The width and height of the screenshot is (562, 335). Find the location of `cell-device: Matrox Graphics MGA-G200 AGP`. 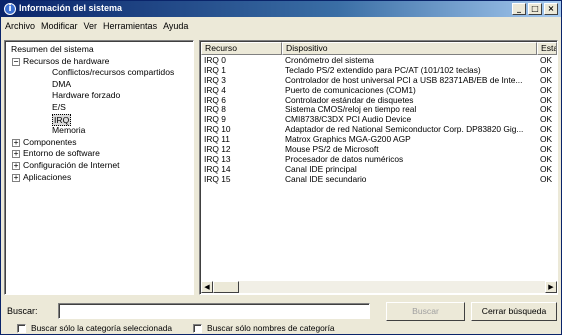

cell-device: Matrox Graphics MGA-G200 AGP is located at coordinates (348, 140).